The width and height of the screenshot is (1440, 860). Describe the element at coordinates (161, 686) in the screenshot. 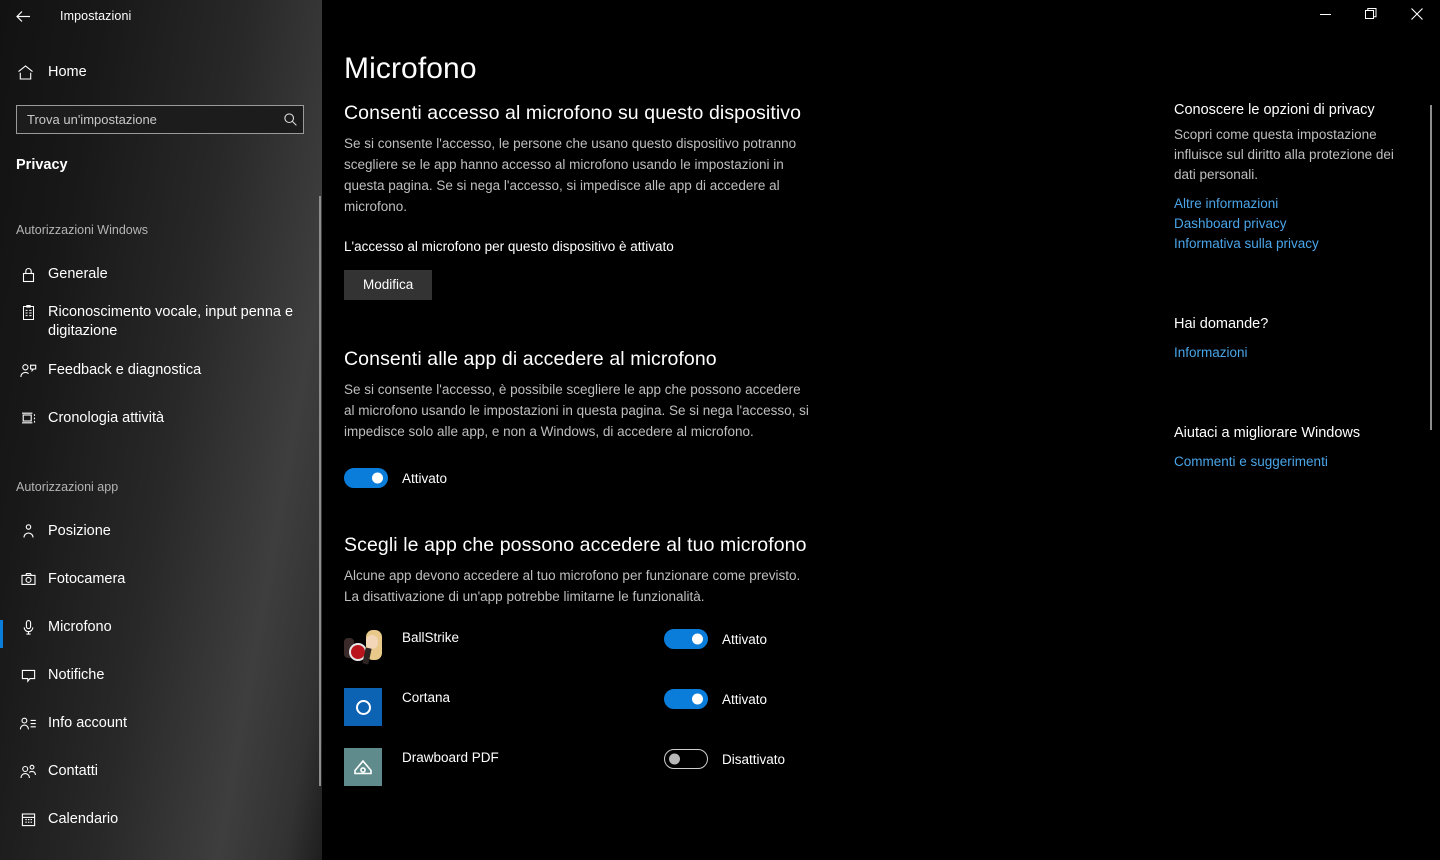

I see `sidebar-item-notifiche: Notifiche` at that location.